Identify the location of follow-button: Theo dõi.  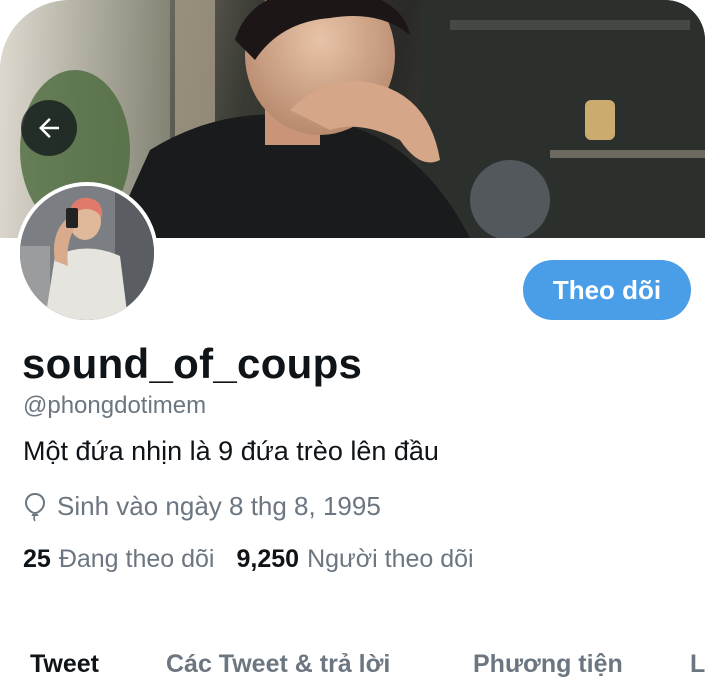
(607, 290).